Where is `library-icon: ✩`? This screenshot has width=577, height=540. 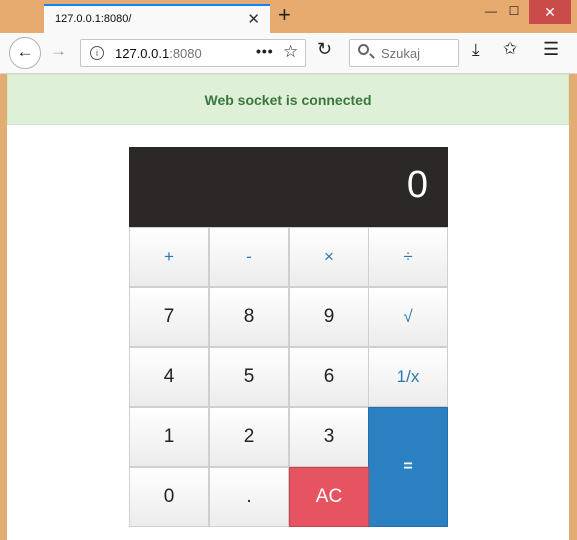 library-icon: ✩ is located at coordinates (510, 49).